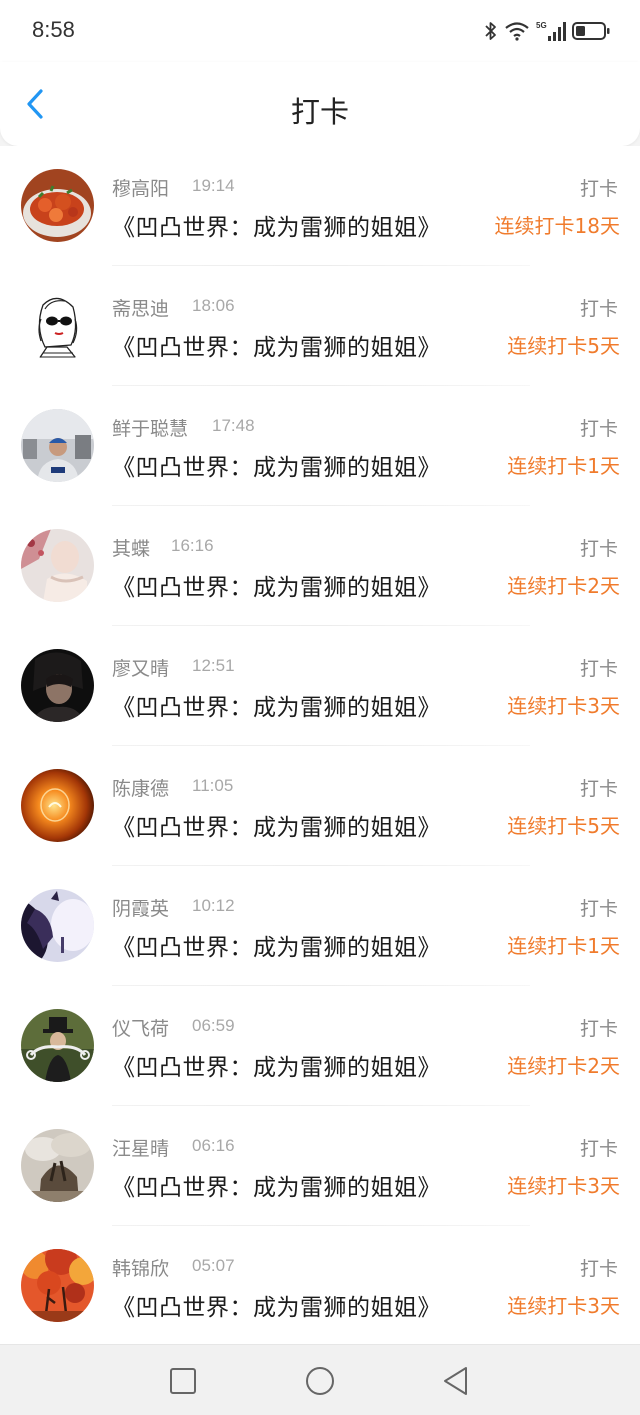  Describe the element at coordinates (551, 31) in the screenshot. I see `5g-signal-icon: 5G` at that location.